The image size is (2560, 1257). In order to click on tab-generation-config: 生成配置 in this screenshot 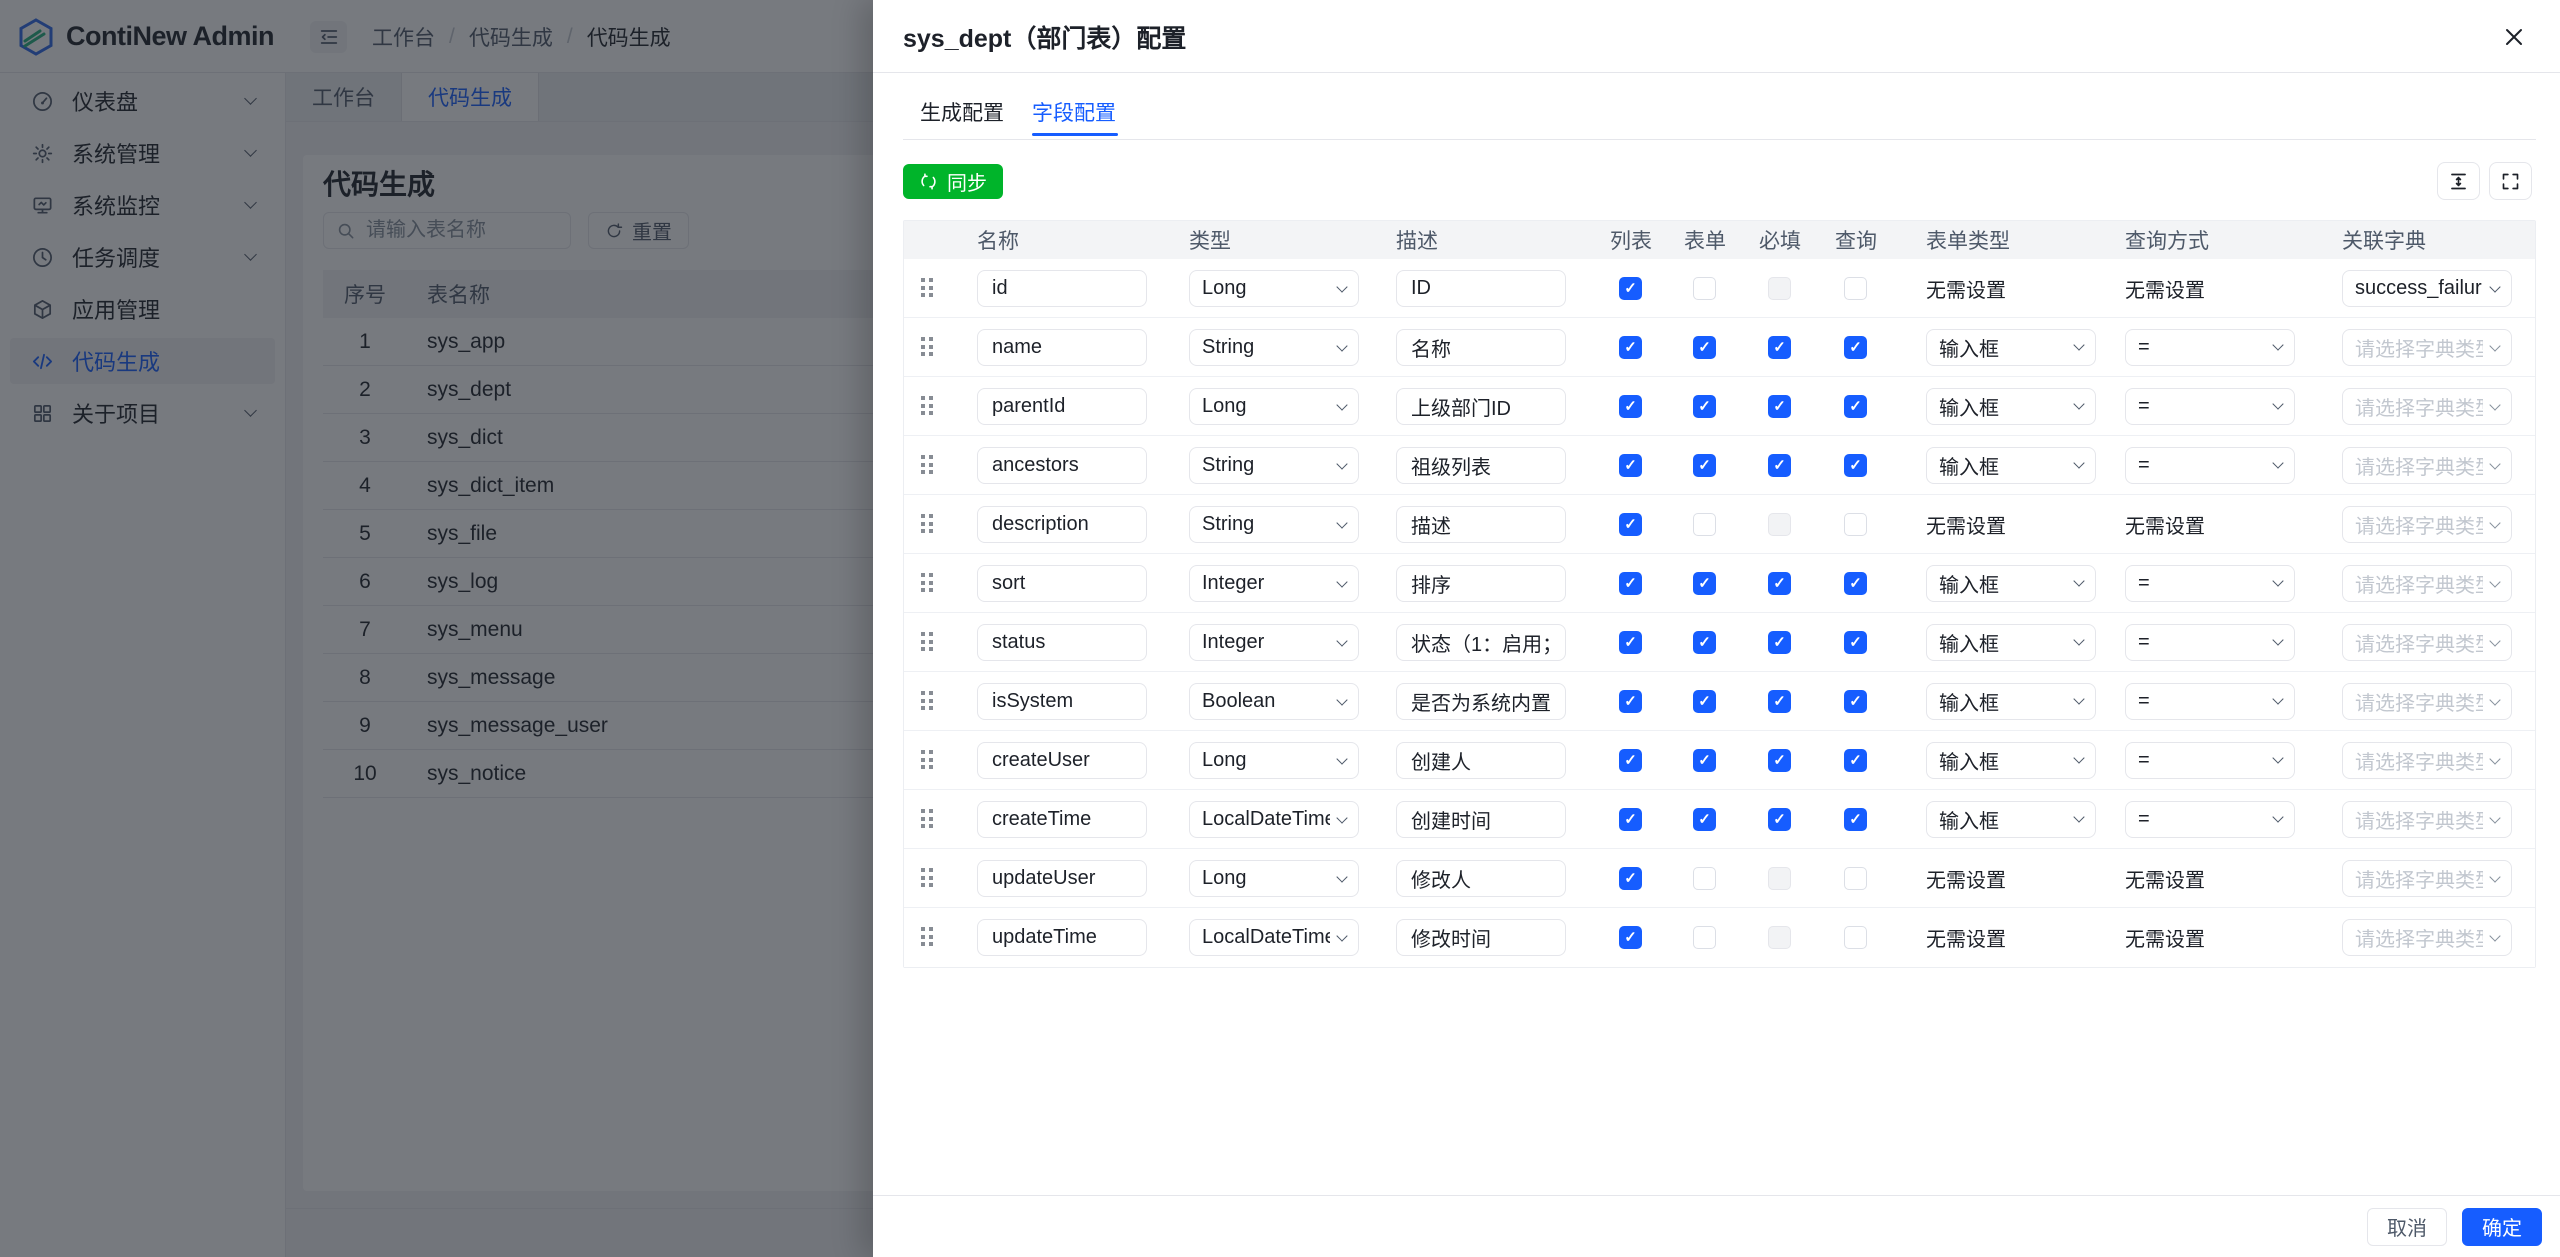, I will do `click(962, 112)`.